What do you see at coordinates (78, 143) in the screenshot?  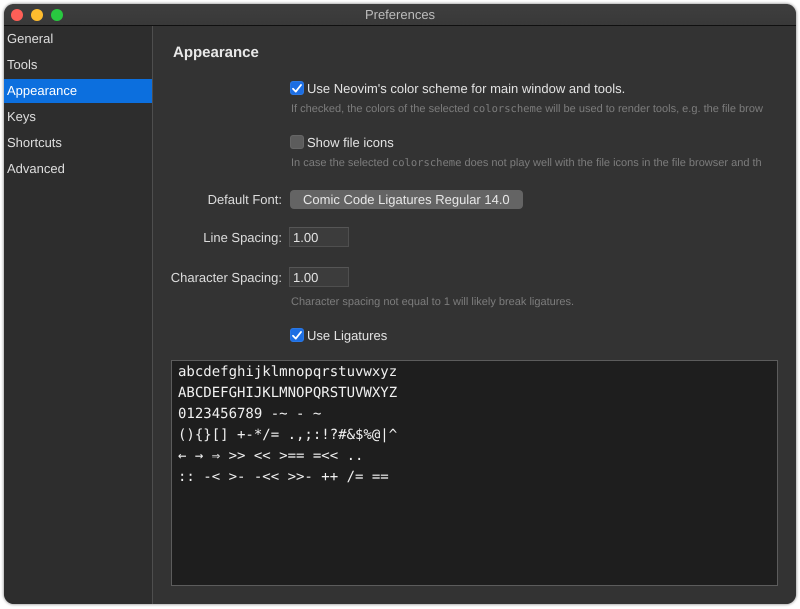 I see `sidebar-item: Shortcuts` at bounding box center [78, 143].